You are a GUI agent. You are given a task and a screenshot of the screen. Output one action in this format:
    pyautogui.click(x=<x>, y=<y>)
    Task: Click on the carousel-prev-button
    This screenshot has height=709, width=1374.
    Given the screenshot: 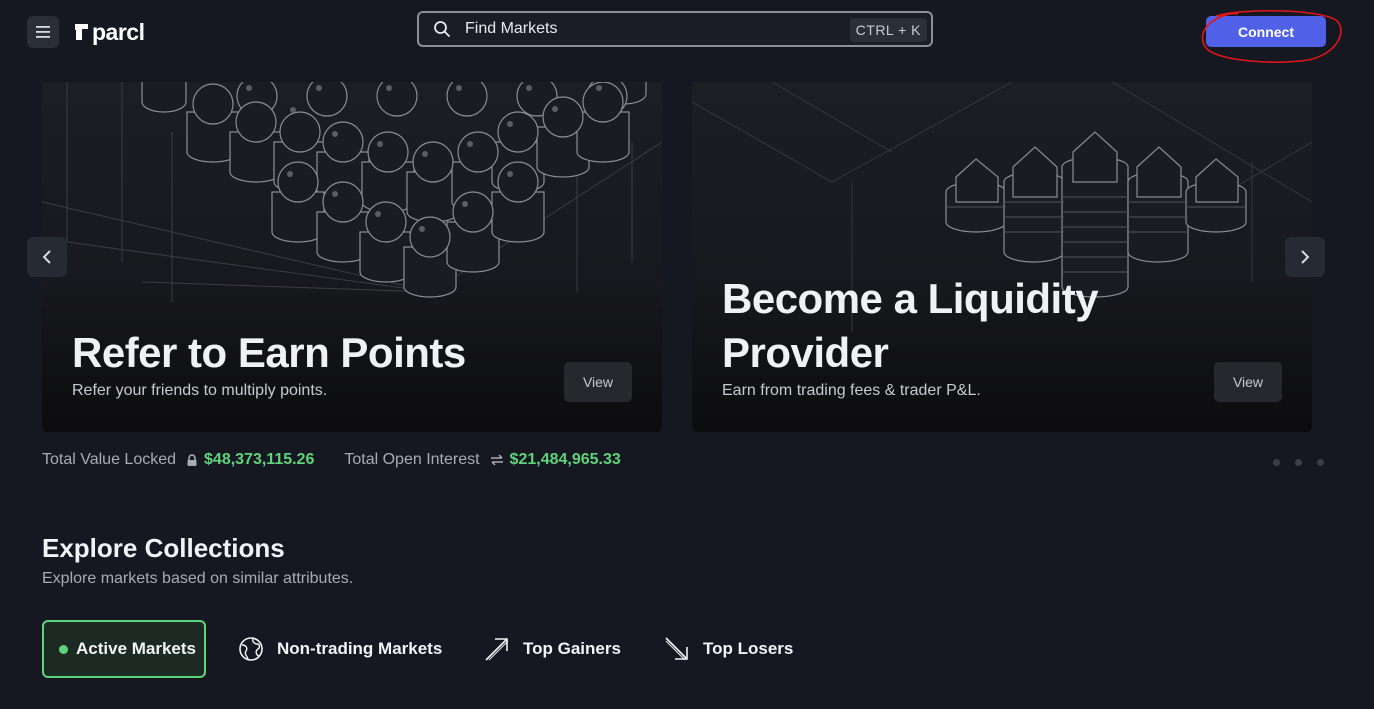 What is the action you would take?
    pyautogui.click(x=47, y=257)
    